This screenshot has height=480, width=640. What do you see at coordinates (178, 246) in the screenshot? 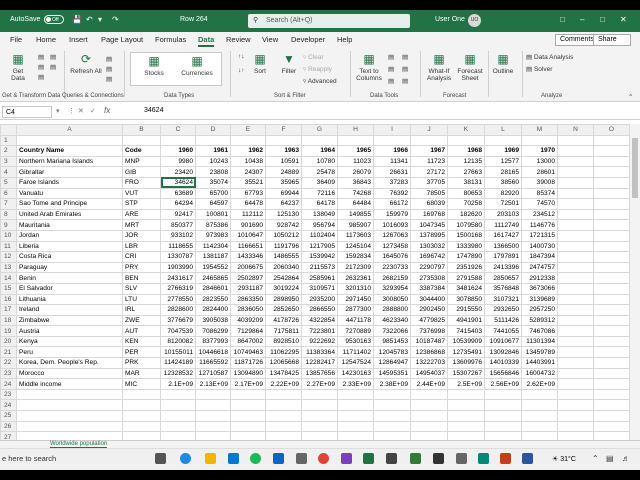
I see `cell: 1118655` at bounding box center [178, 246].